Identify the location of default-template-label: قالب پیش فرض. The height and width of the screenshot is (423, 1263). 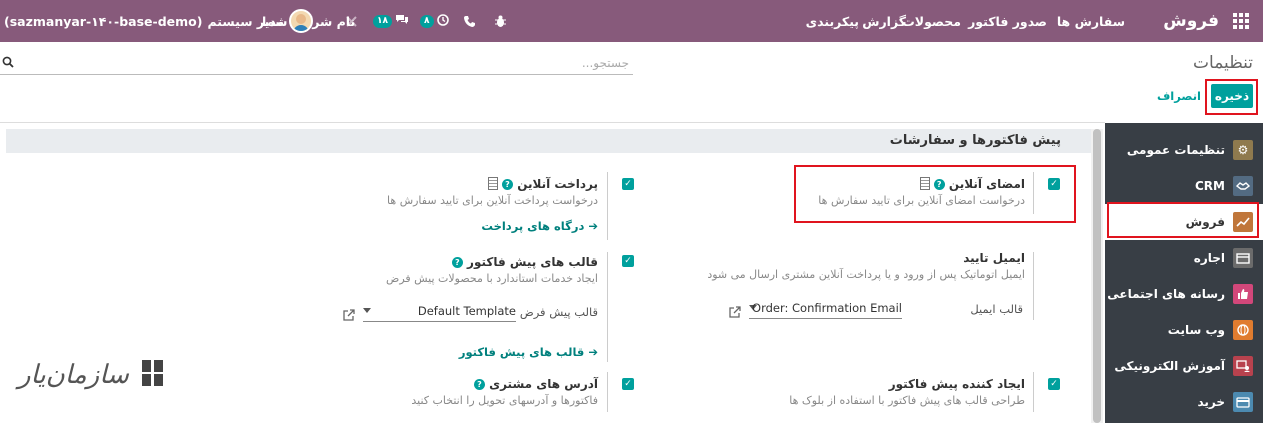
(558, 312).